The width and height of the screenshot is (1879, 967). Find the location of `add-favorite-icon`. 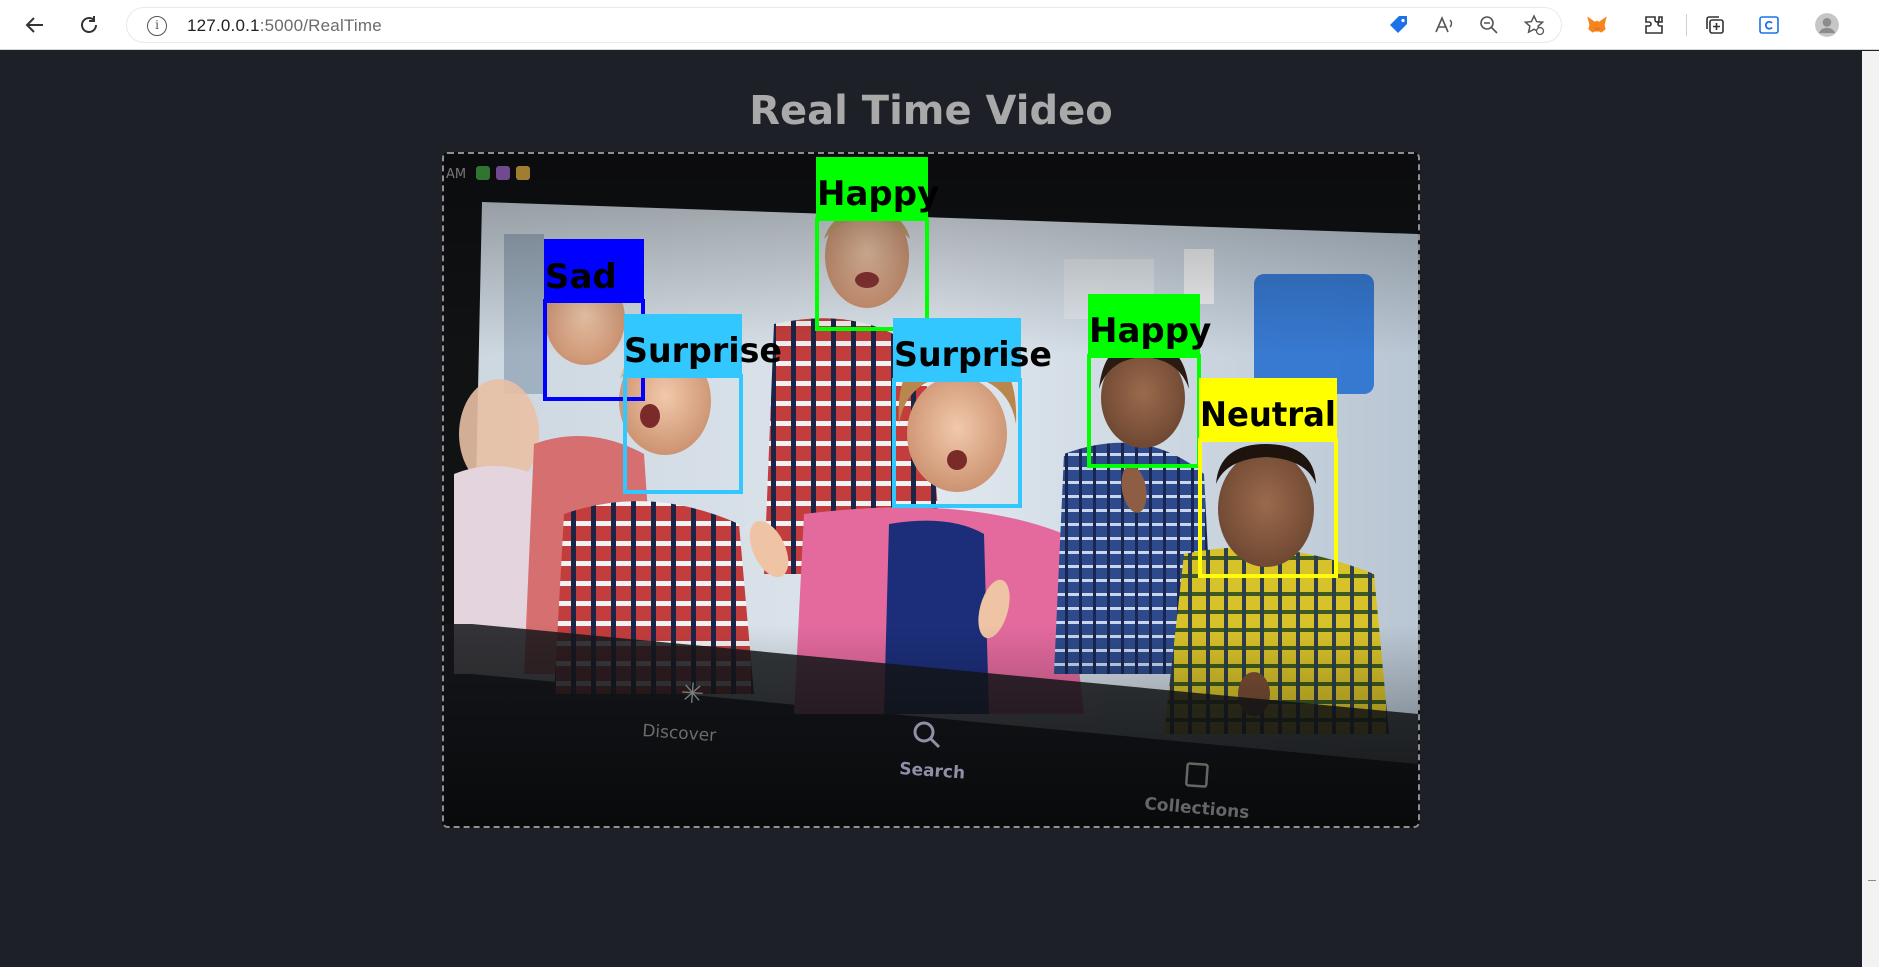

add-favorite-icon is located at coordinates (1534, 25).